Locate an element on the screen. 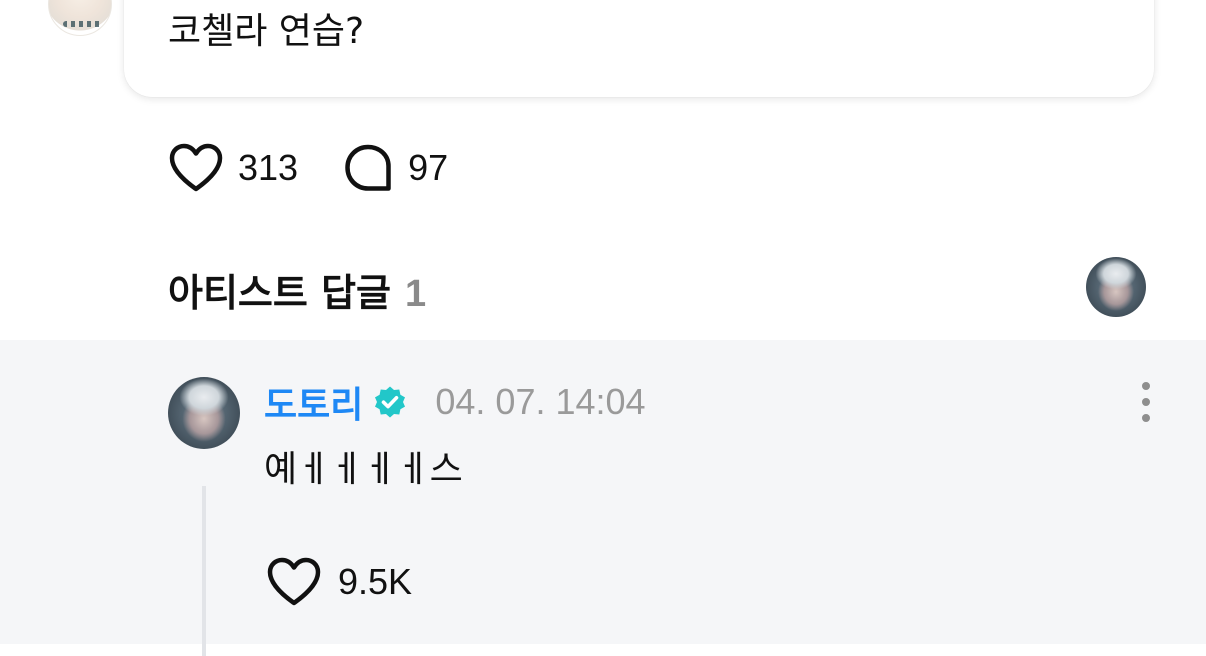 This screenshot has width=1206, height=656. like-button: 313 is located at coordinates (233, 168).